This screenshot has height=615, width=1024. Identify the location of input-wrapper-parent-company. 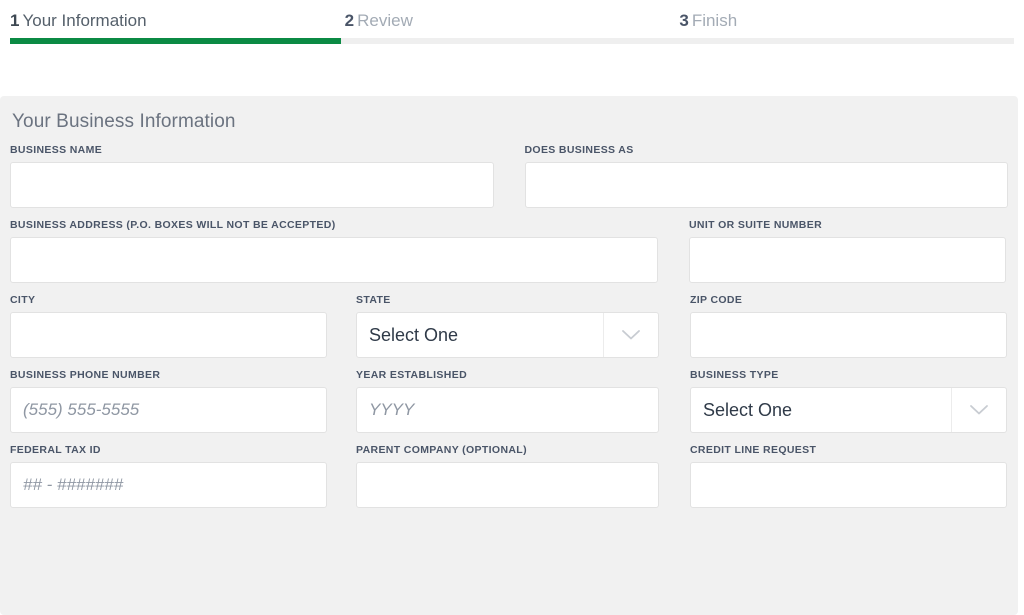
(507, 485).